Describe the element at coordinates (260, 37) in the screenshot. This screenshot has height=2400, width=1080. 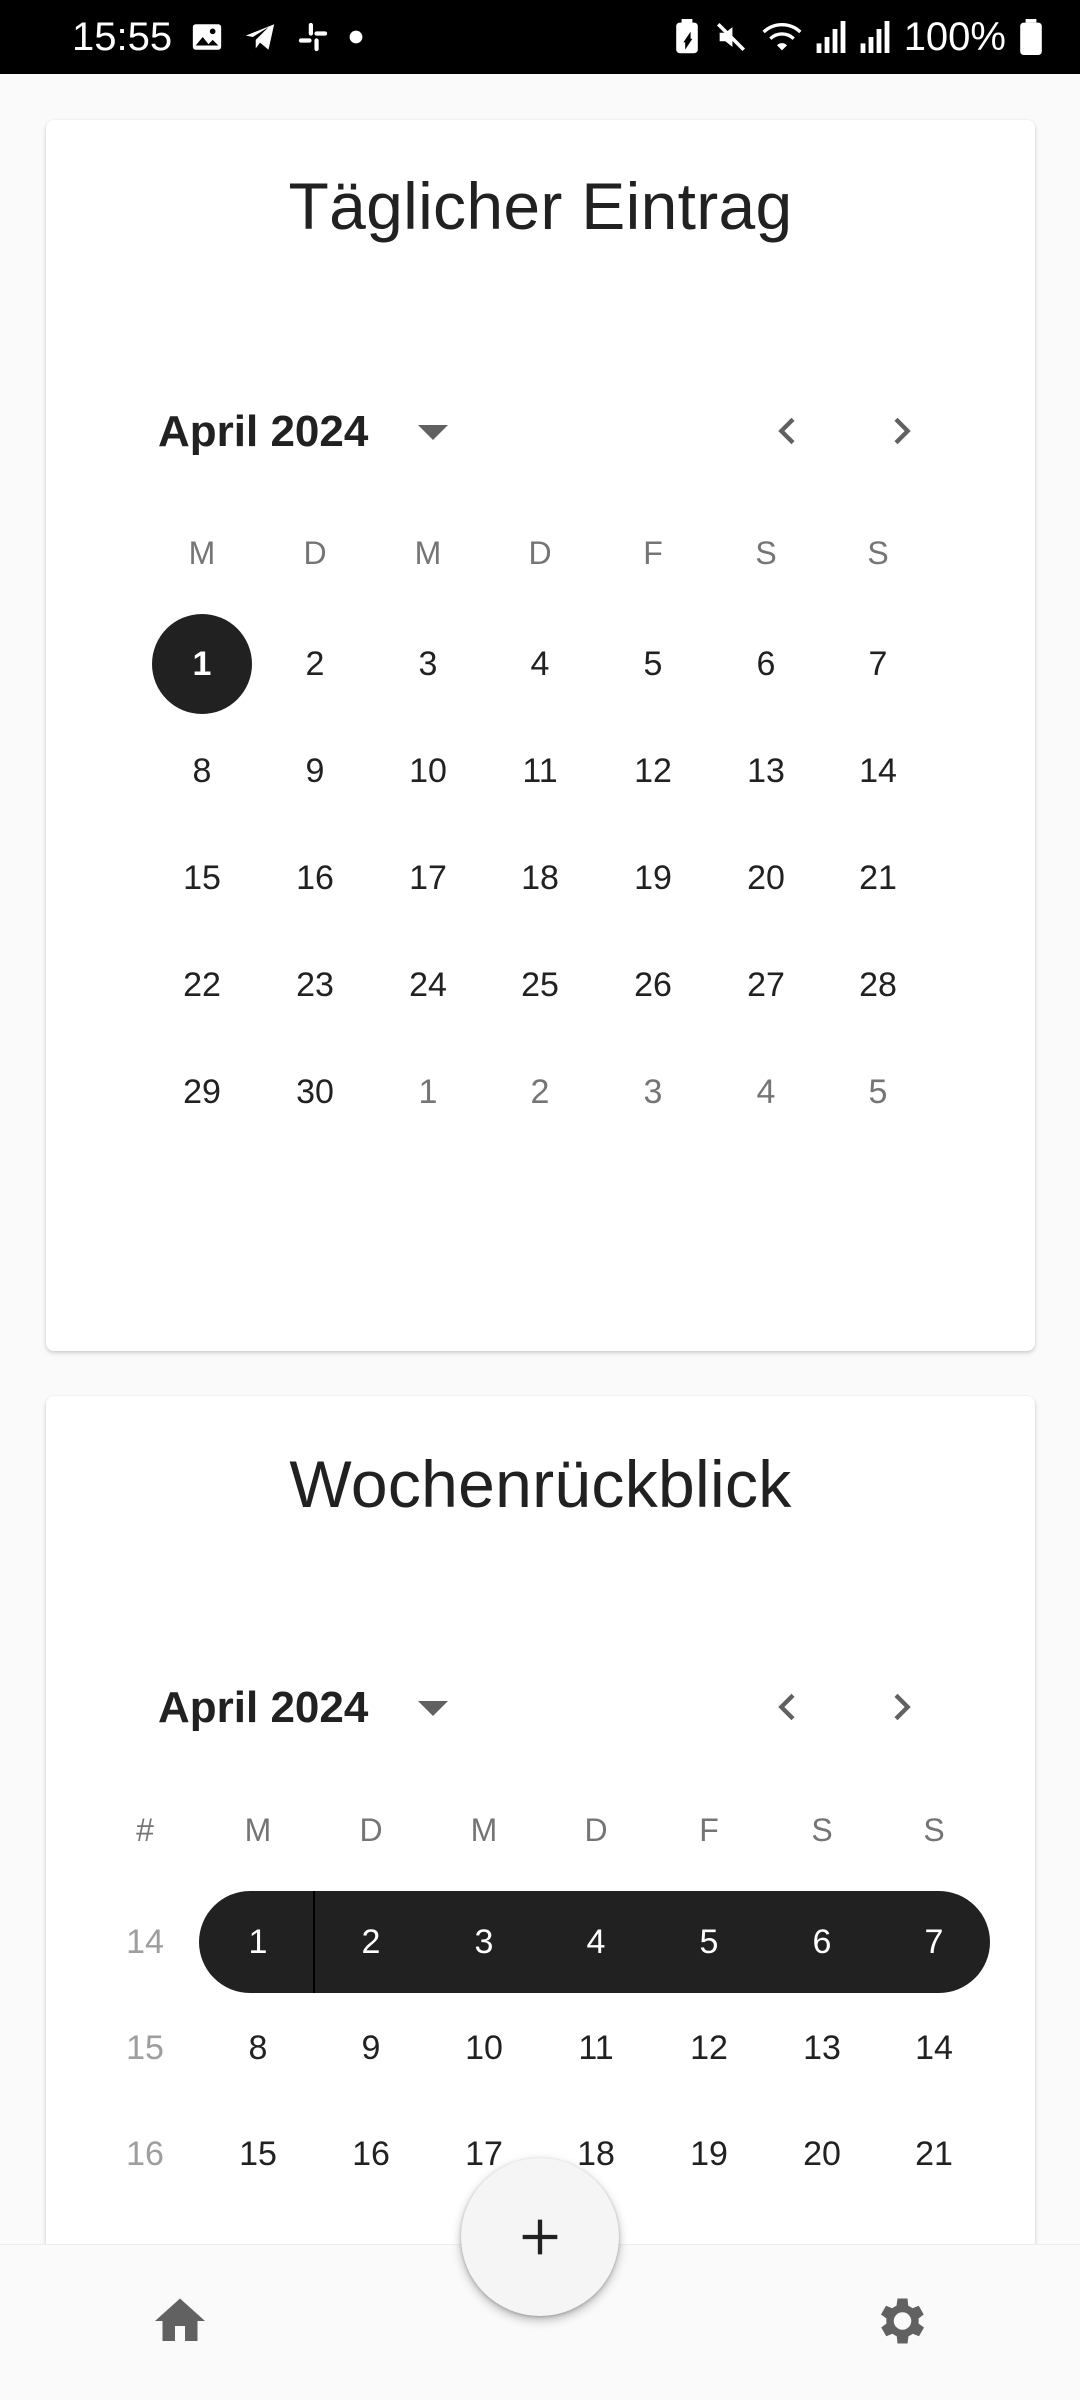
I see `telegram-icon` at that location.